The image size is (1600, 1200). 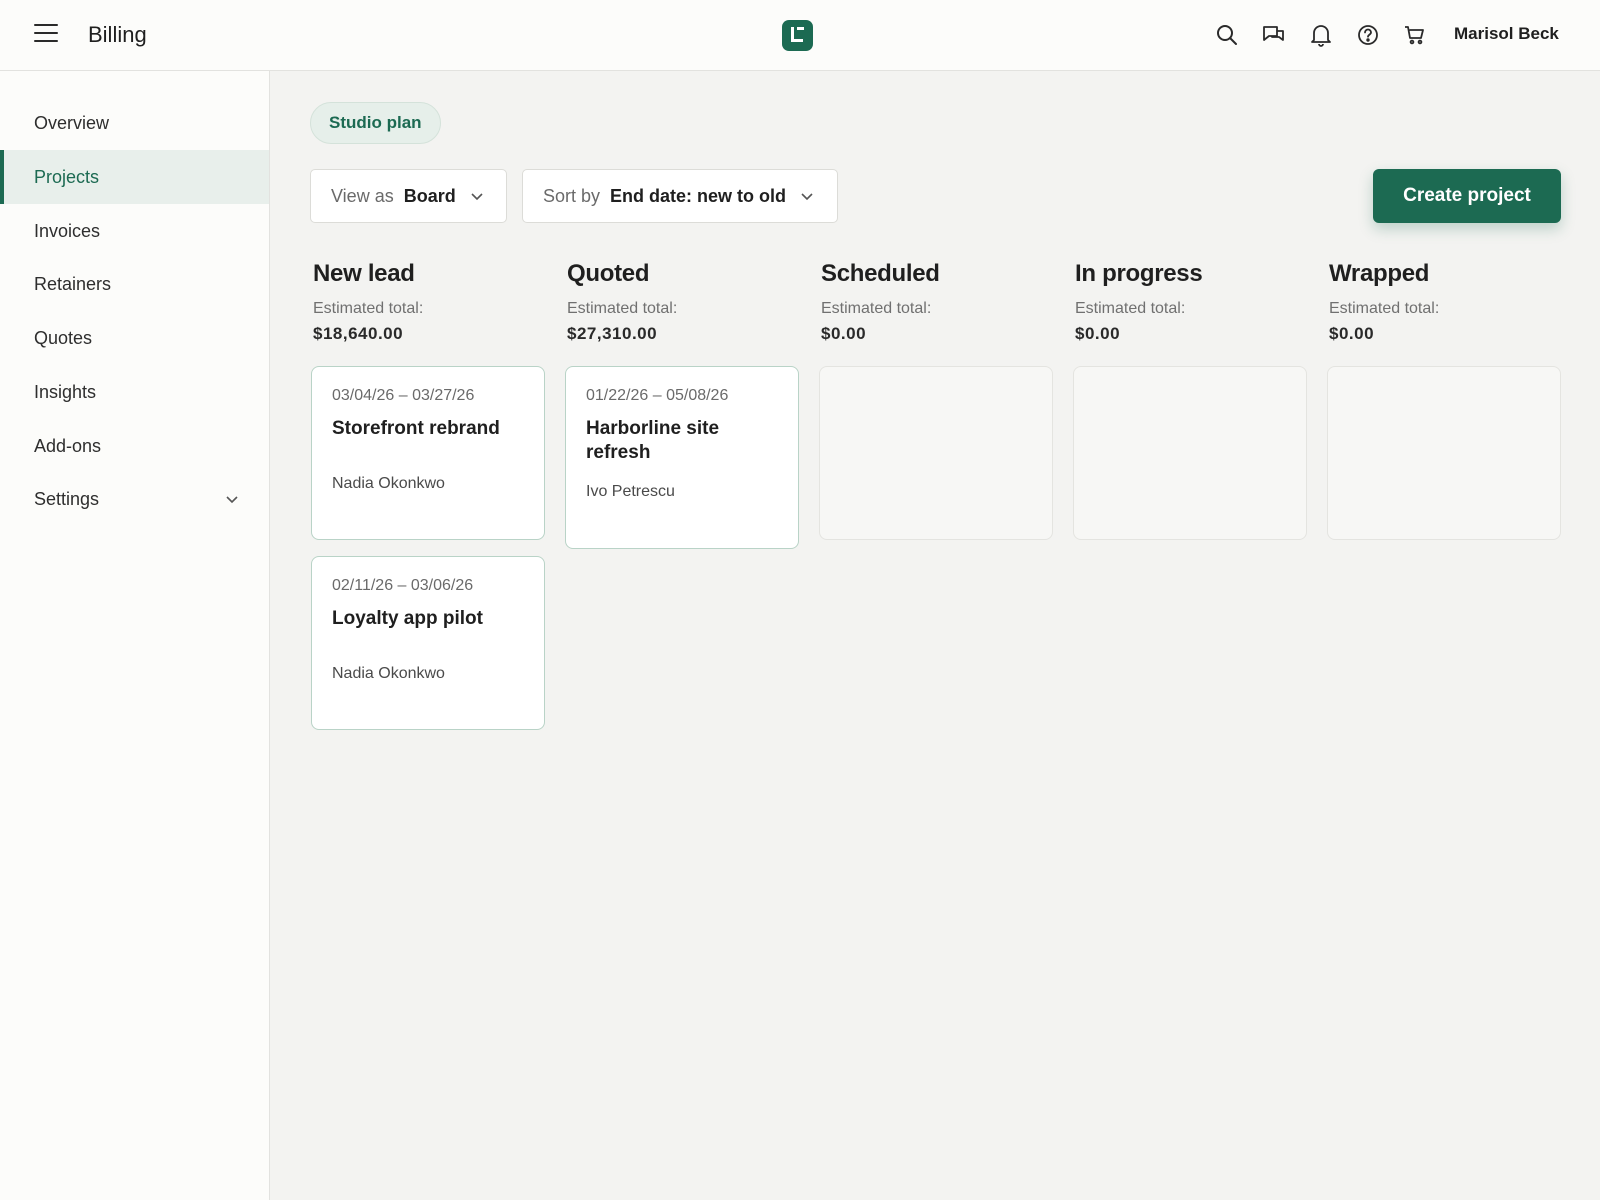 What do you see at coordinates (364, 273) in the screenshot?
I see `column-title: New lead` at bounding box center [364, 273].